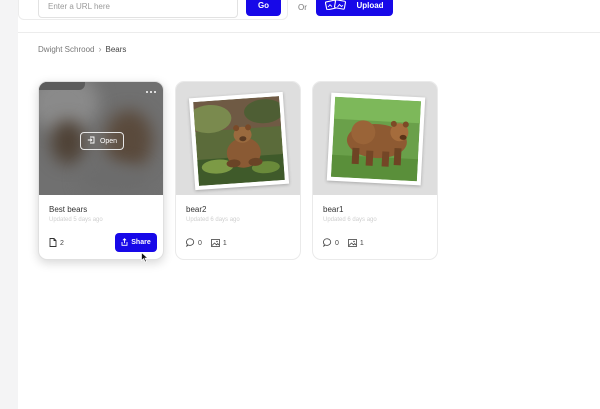  I want to click on go-button: Go, so click(263, 8).